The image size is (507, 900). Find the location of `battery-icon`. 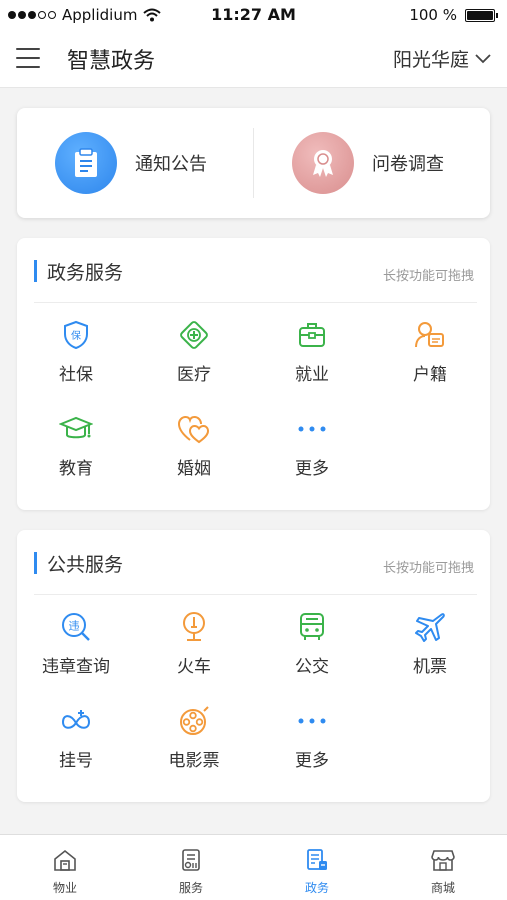

battery-icon is located at coordinates (481, 15).